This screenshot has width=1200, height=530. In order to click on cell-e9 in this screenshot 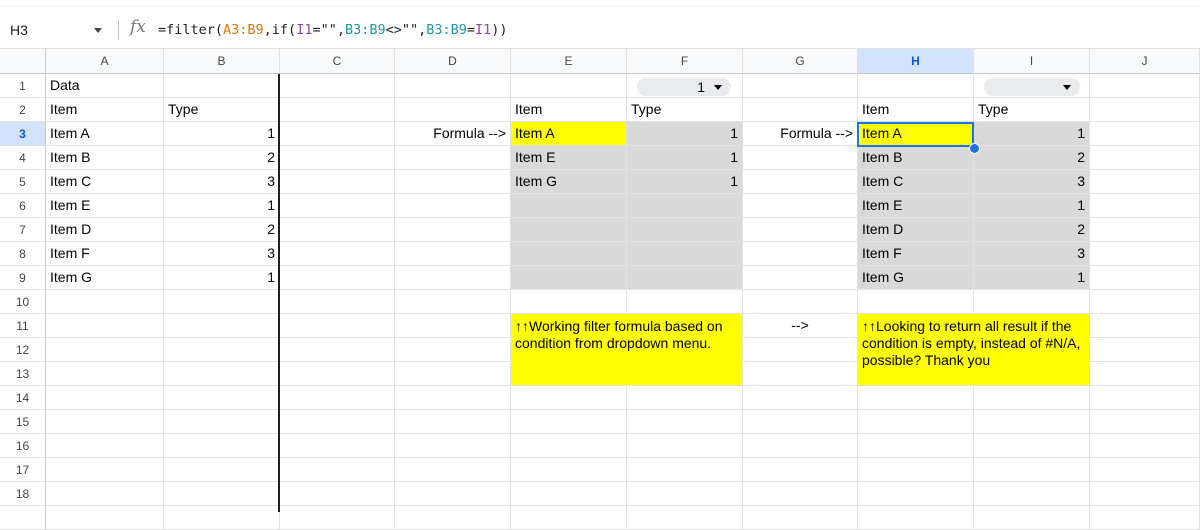, I will do `click(569, 278)`.